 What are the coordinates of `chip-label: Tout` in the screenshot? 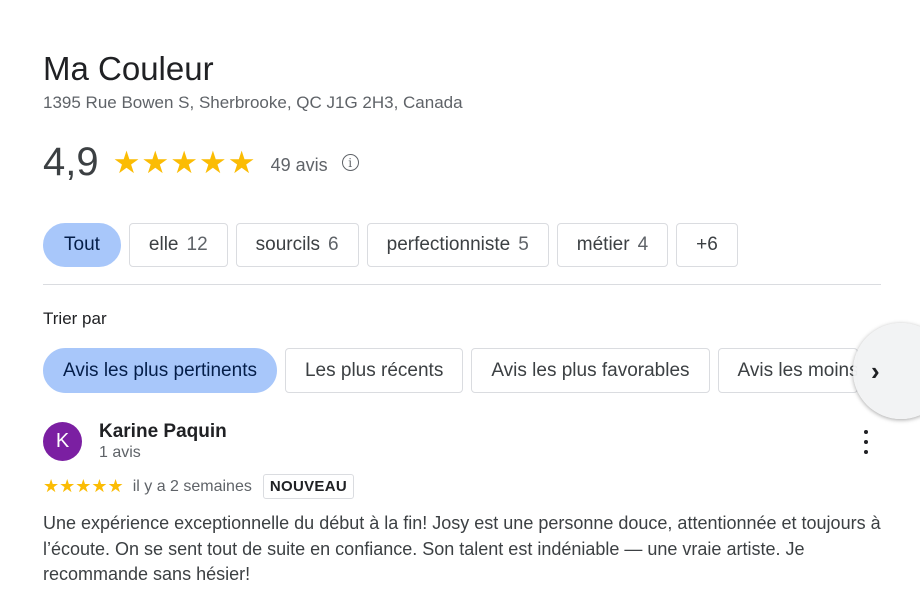 It's located at (82, 244).